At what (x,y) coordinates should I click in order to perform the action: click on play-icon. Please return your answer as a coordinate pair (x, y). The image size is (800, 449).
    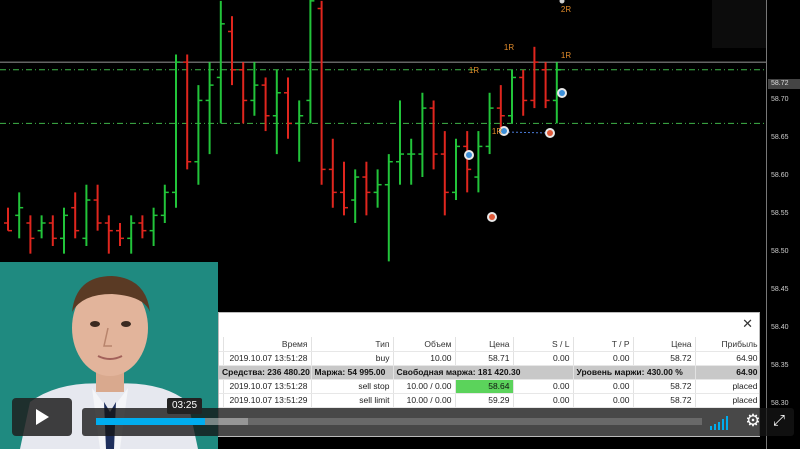
    Looking at the image, I should click on (42, 417).